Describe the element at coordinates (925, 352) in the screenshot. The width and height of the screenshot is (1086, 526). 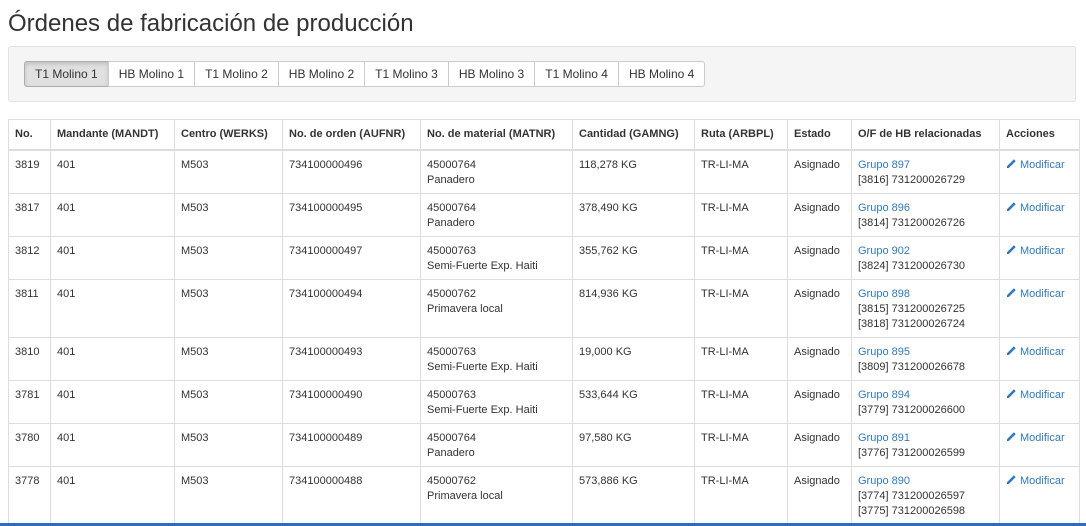
I see `group-link: Grupo 895` at that location.